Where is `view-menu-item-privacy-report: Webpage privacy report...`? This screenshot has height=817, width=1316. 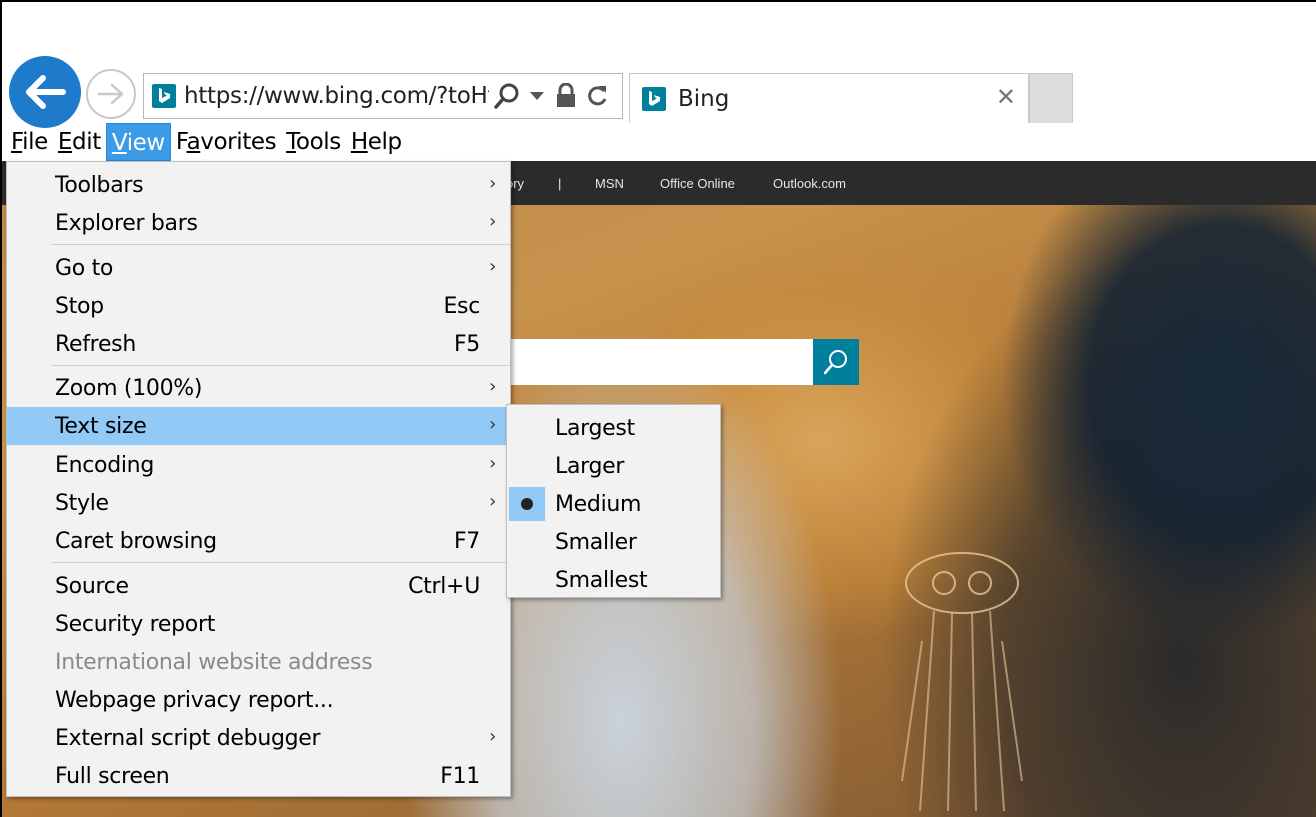
view-menu-item-privacy-report: Webpage privacy report... is located at coordinates (258, 700).